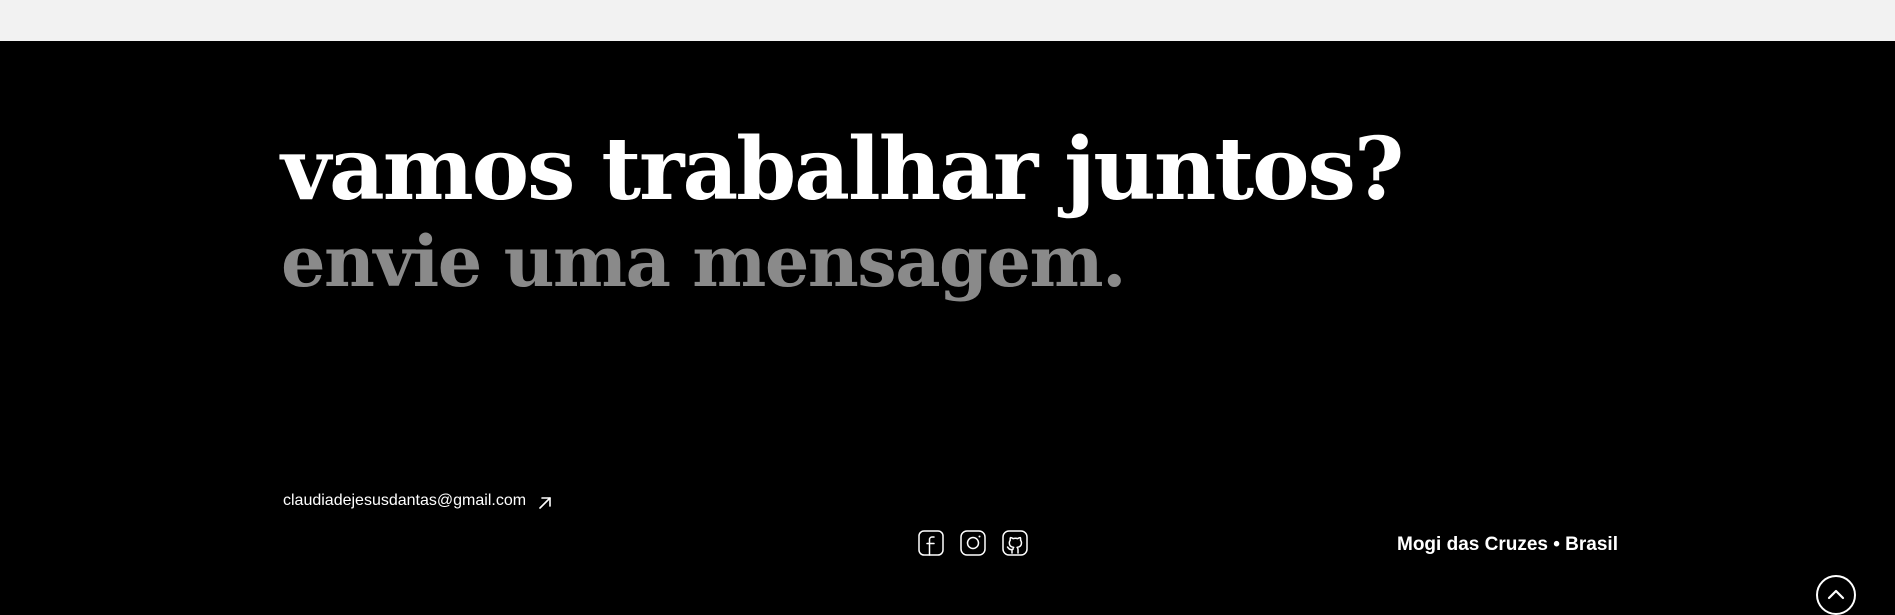  What do you see at coordinates (947, 20) in the screenshot?
I see `top-strip` at bounding box center [947, 20].